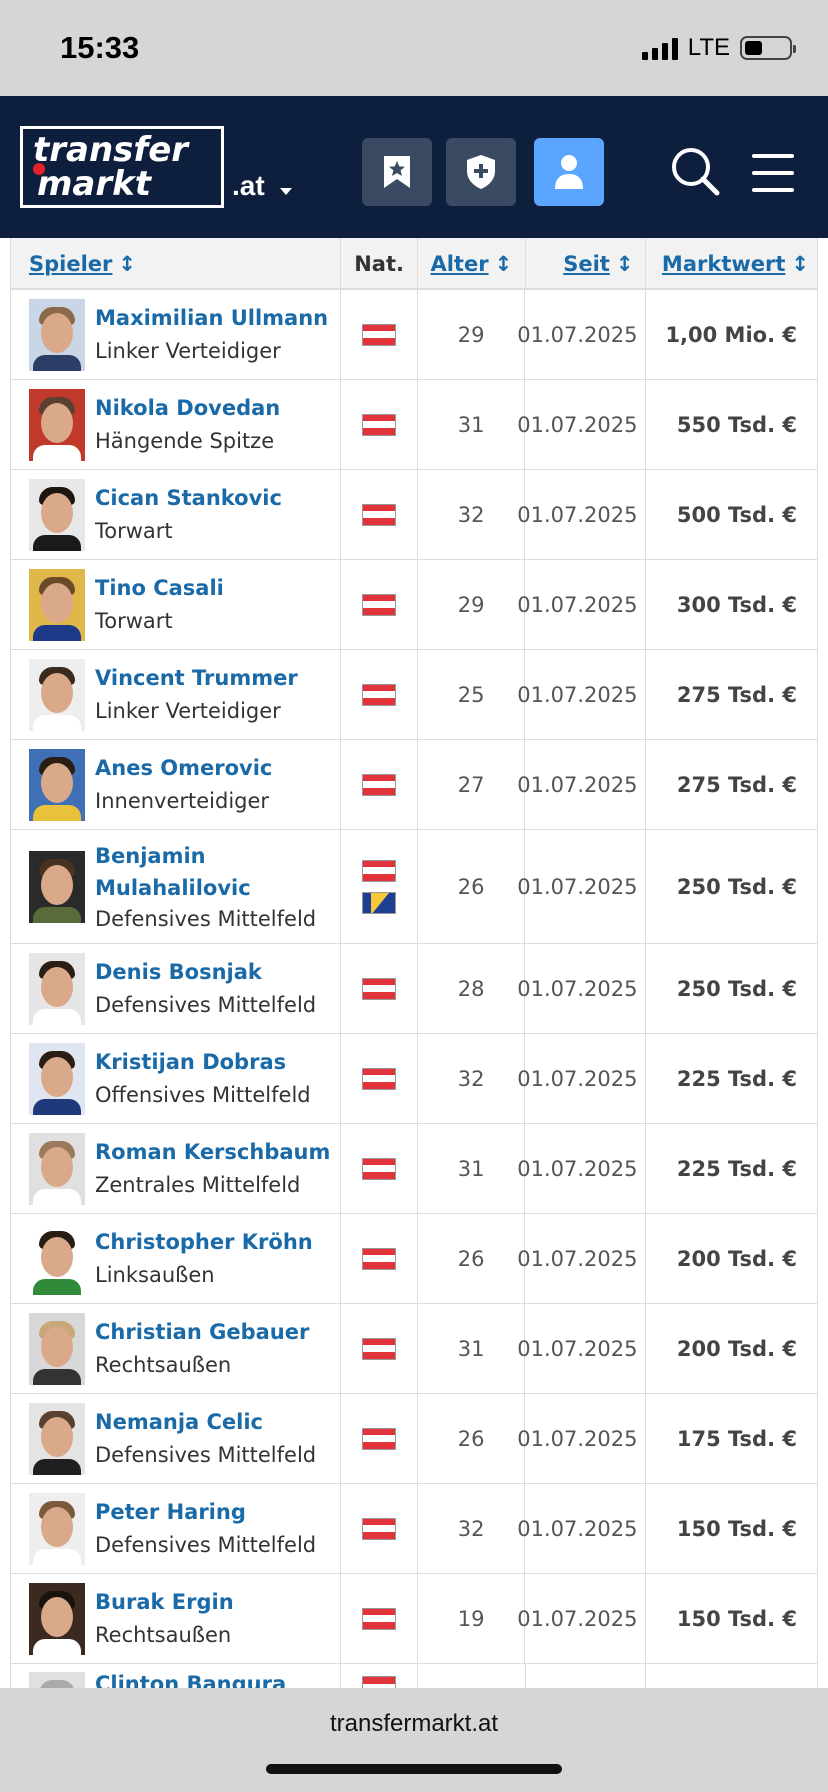 The width and height of the screenshot is (828, 1792). I want to click on column-header-market-value: Marktwert ↕, so click(731, 264).